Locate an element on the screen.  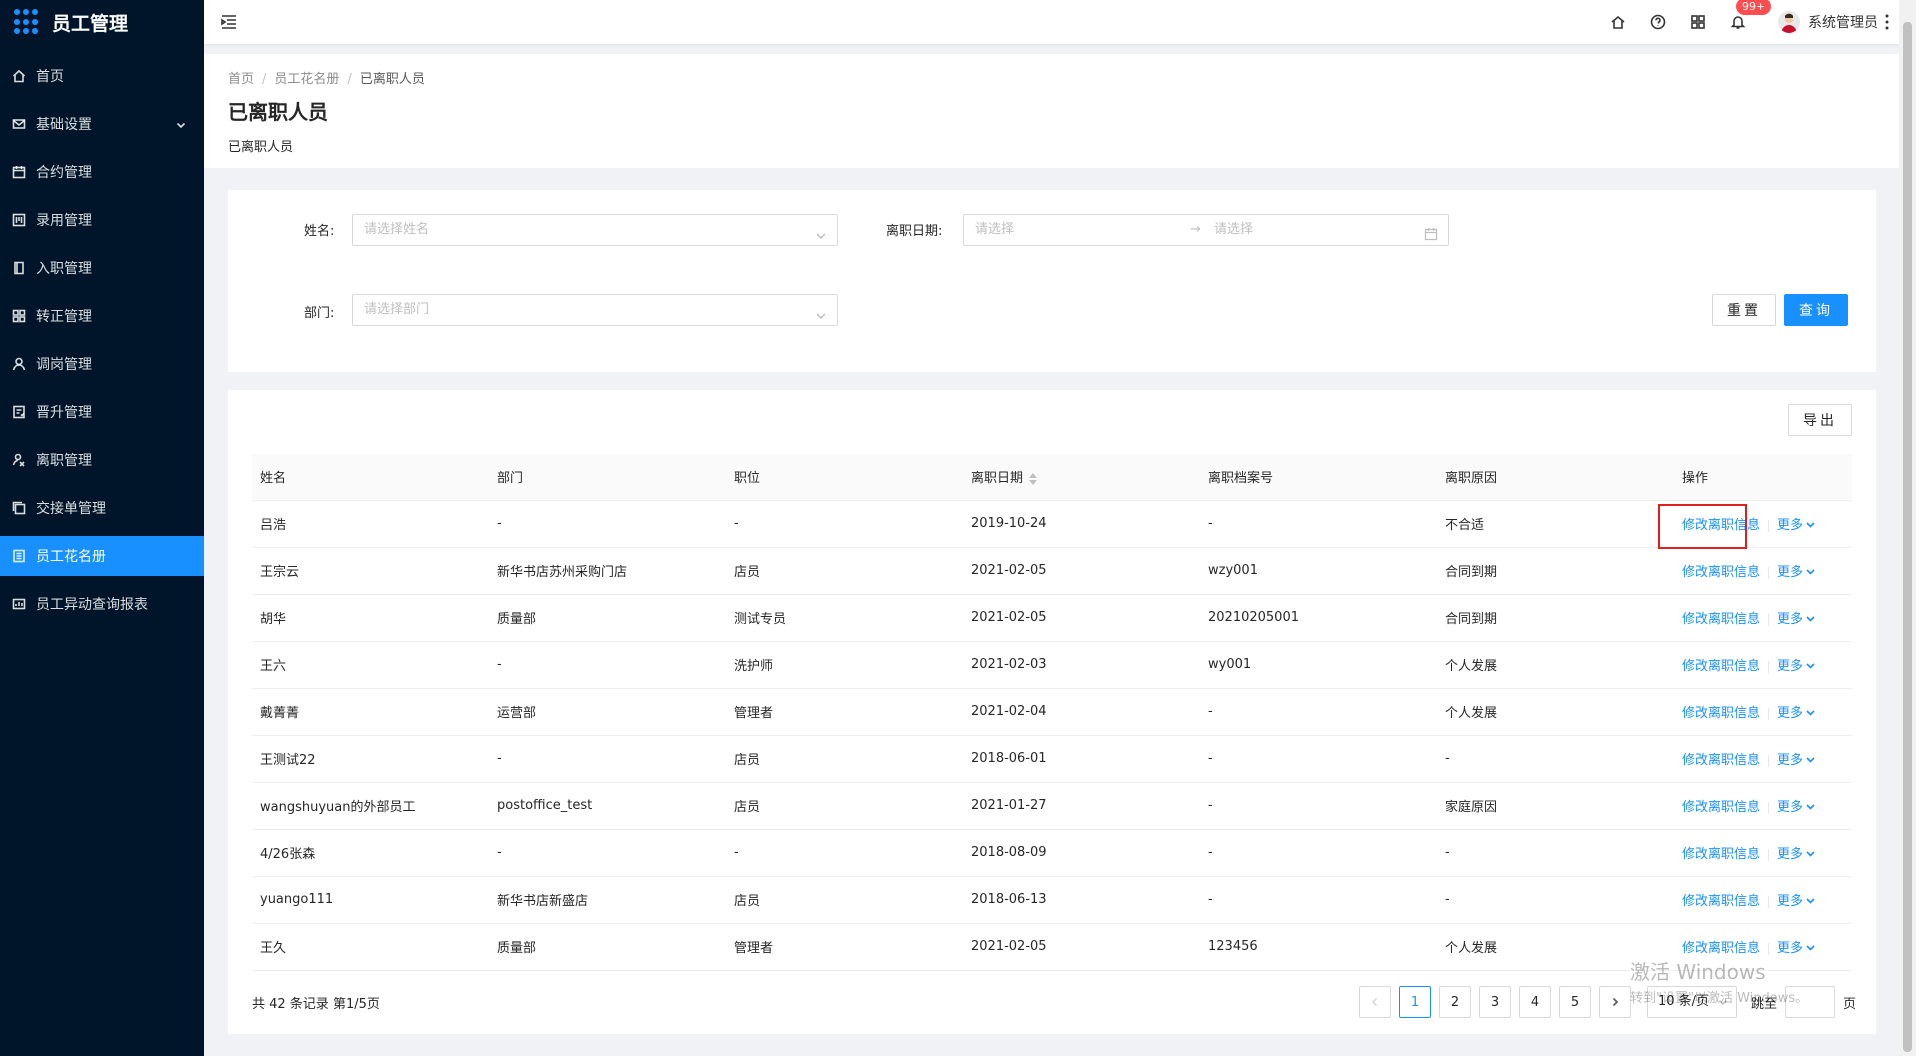
cell-name: wangshuyuan的外部员工 is located at coordinates (370, 806).